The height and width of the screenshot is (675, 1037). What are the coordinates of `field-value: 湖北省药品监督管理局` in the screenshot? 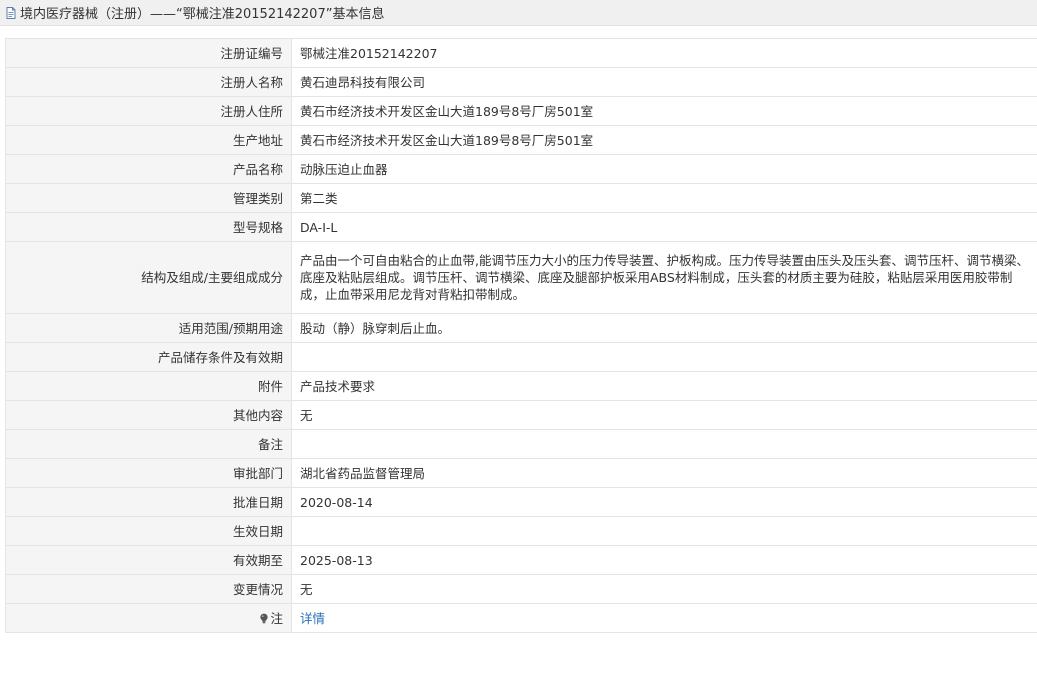 It's located at (664, 473).